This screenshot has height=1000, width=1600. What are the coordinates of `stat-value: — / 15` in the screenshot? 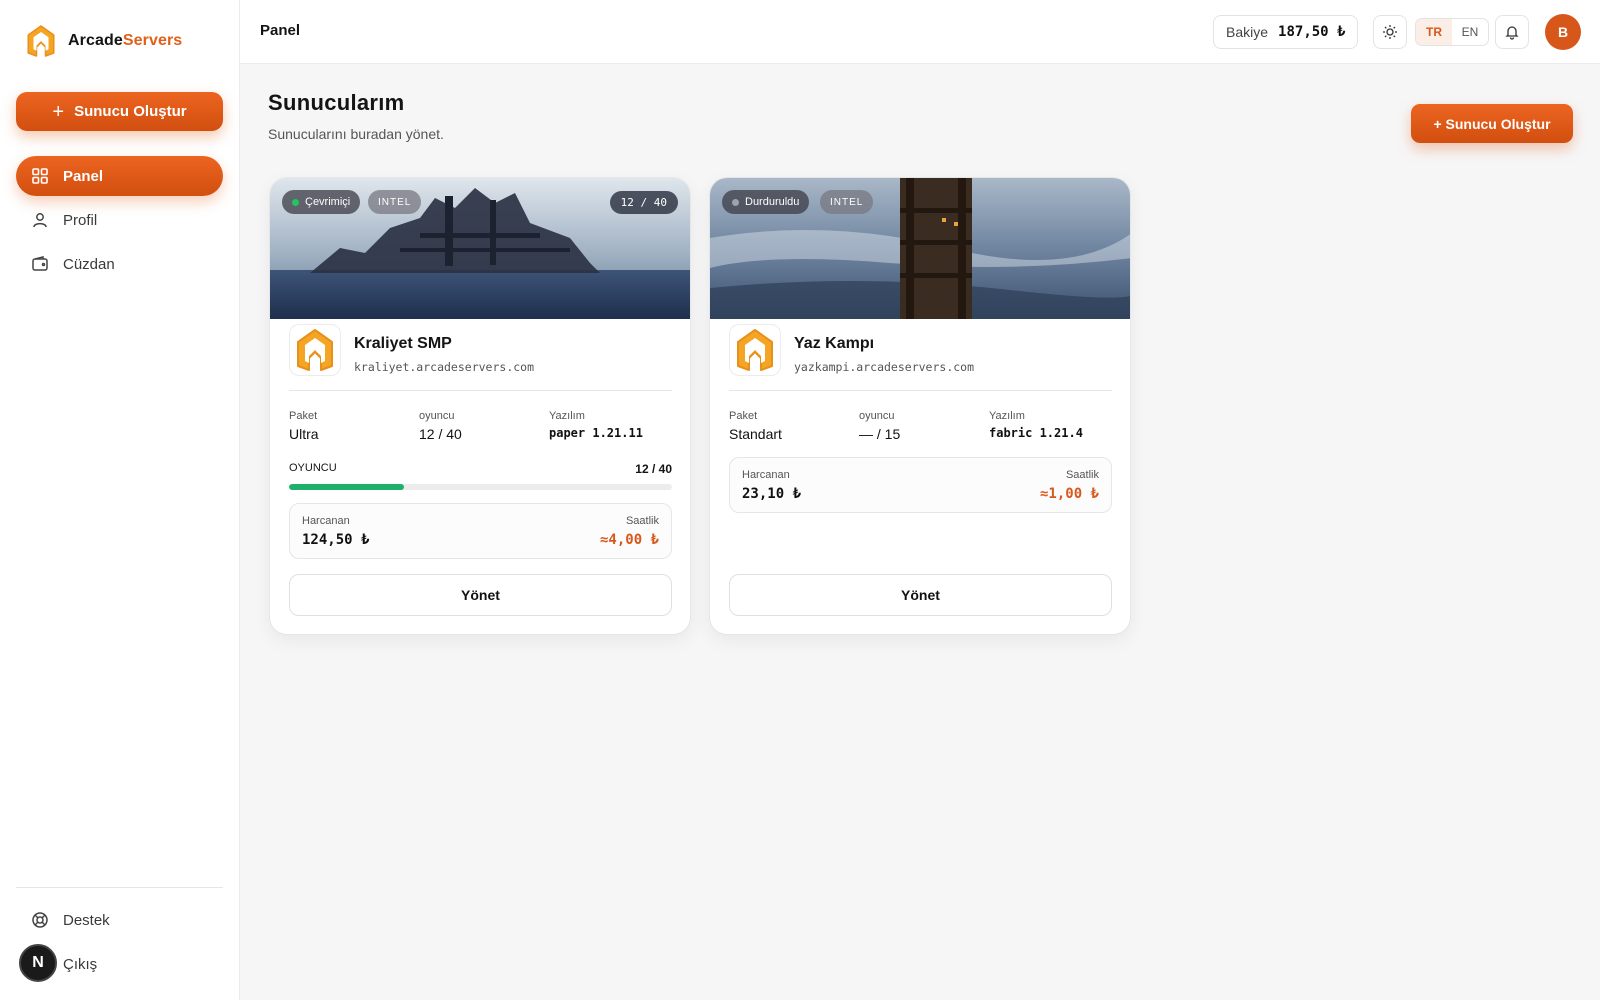 It's located at (880, 434).